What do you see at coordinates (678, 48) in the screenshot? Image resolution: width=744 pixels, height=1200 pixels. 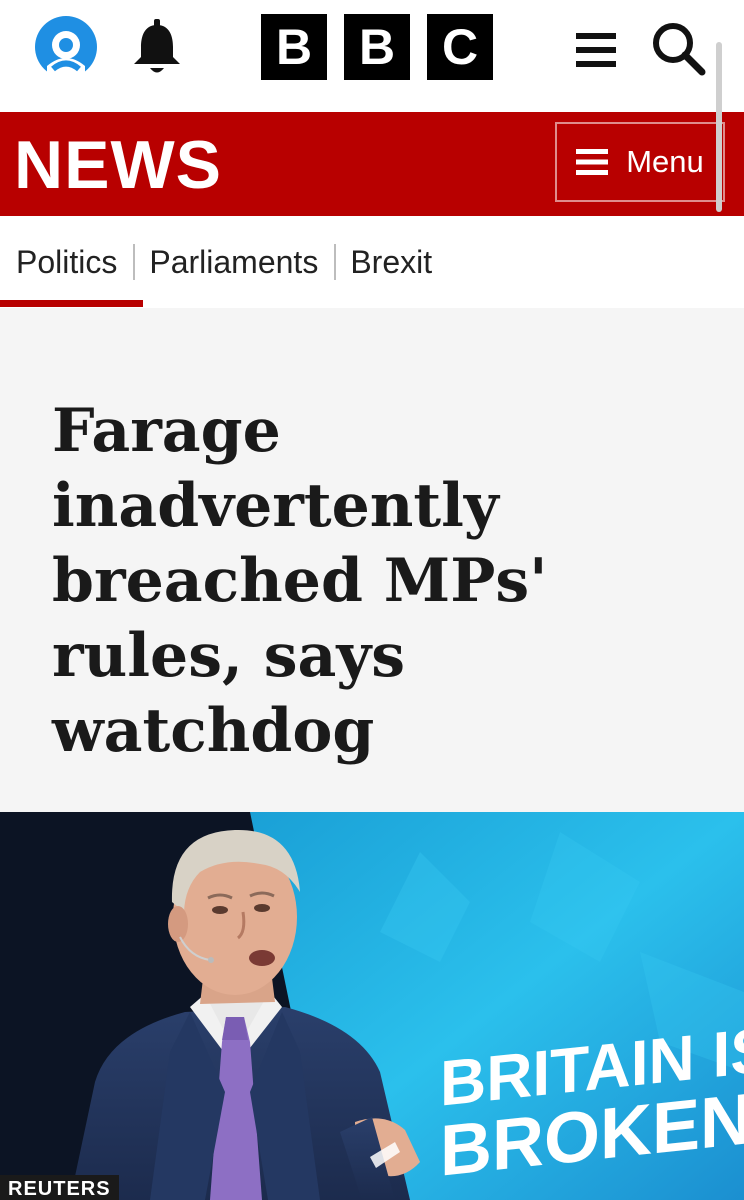 I see `search-icon` at bounding box center [678, 48].